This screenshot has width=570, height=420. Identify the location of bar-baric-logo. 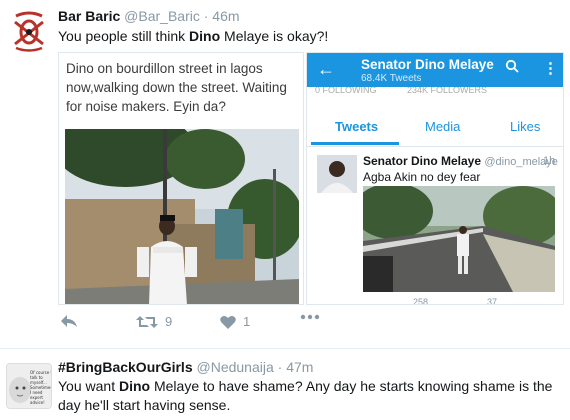
(29, 31).